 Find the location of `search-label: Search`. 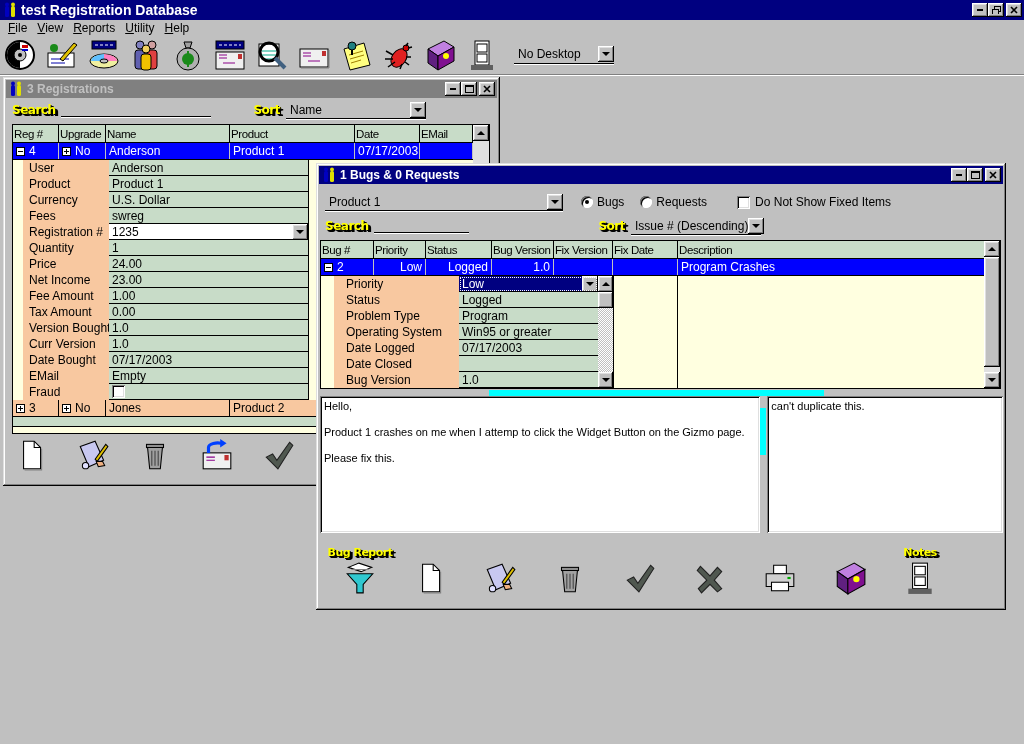

search-label: Search is located at coordinates (347, 226).